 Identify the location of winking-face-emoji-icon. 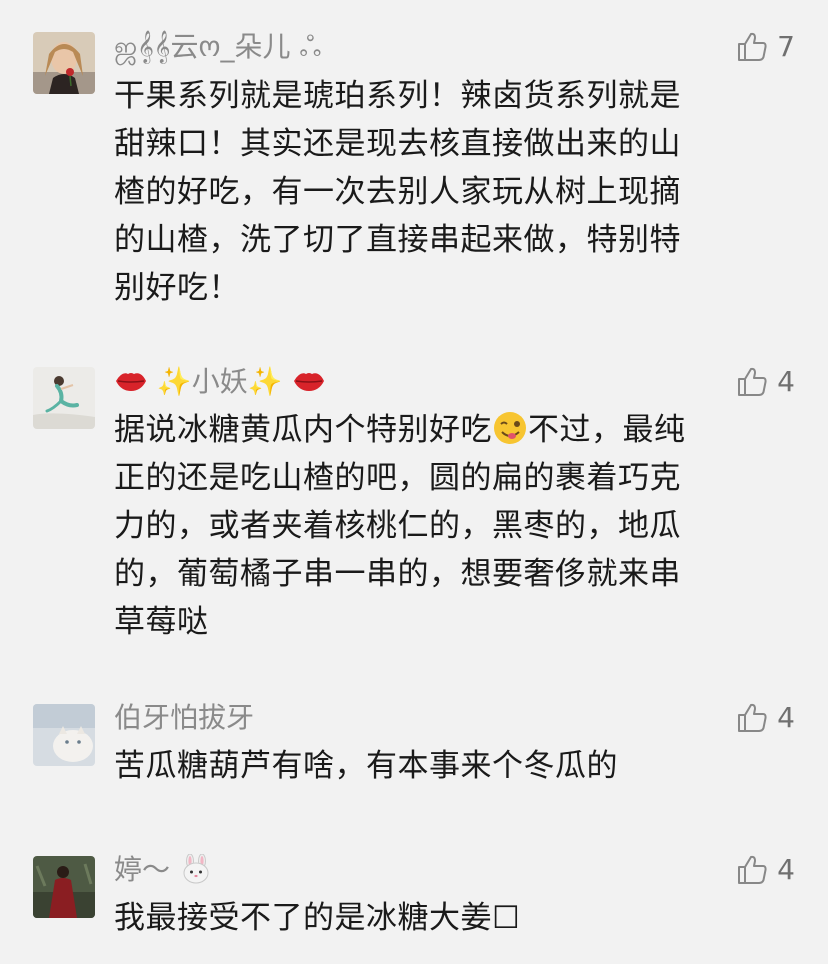
(510, 428).